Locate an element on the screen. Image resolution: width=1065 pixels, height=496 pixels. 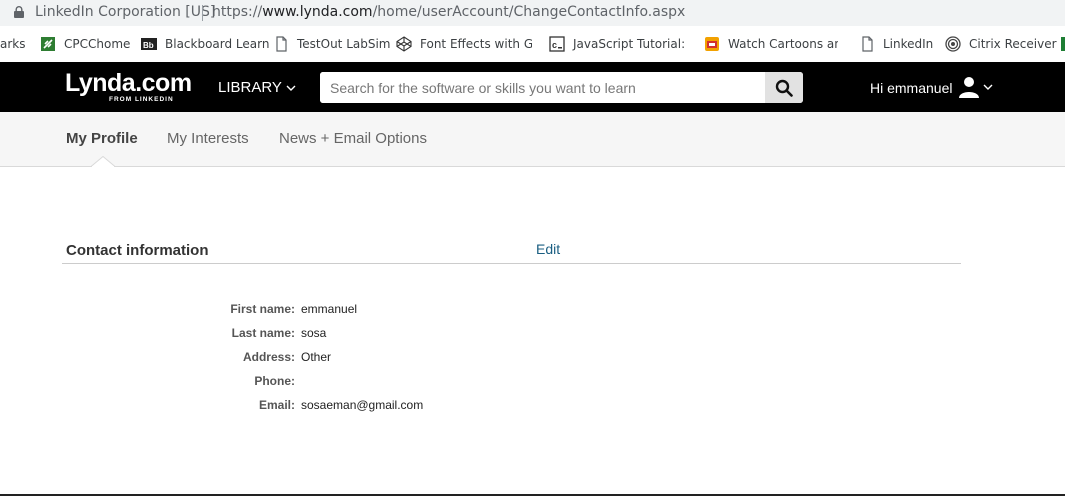
field-last-name: Last name: sosa is located at coordinates (350, 335).